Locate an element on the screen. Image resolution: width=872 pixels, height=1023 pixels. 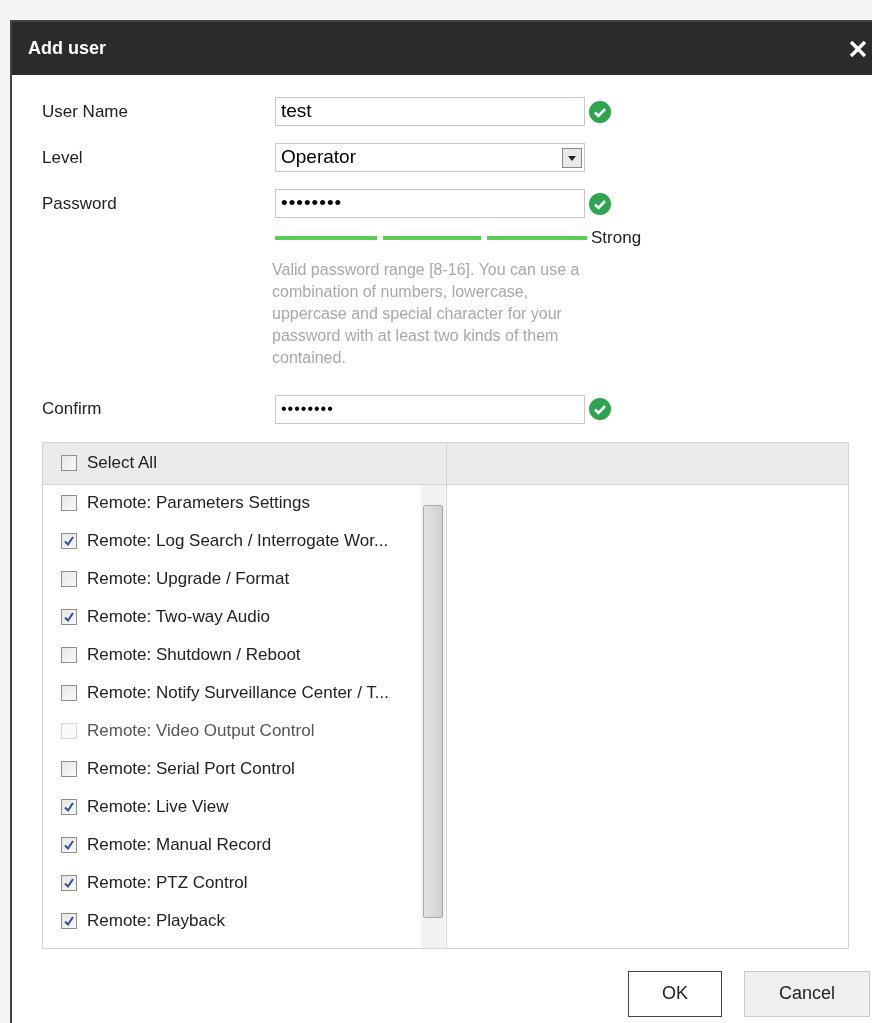
permission-label: Remote: Upgrade / Format is located at coordinates (188, 578).